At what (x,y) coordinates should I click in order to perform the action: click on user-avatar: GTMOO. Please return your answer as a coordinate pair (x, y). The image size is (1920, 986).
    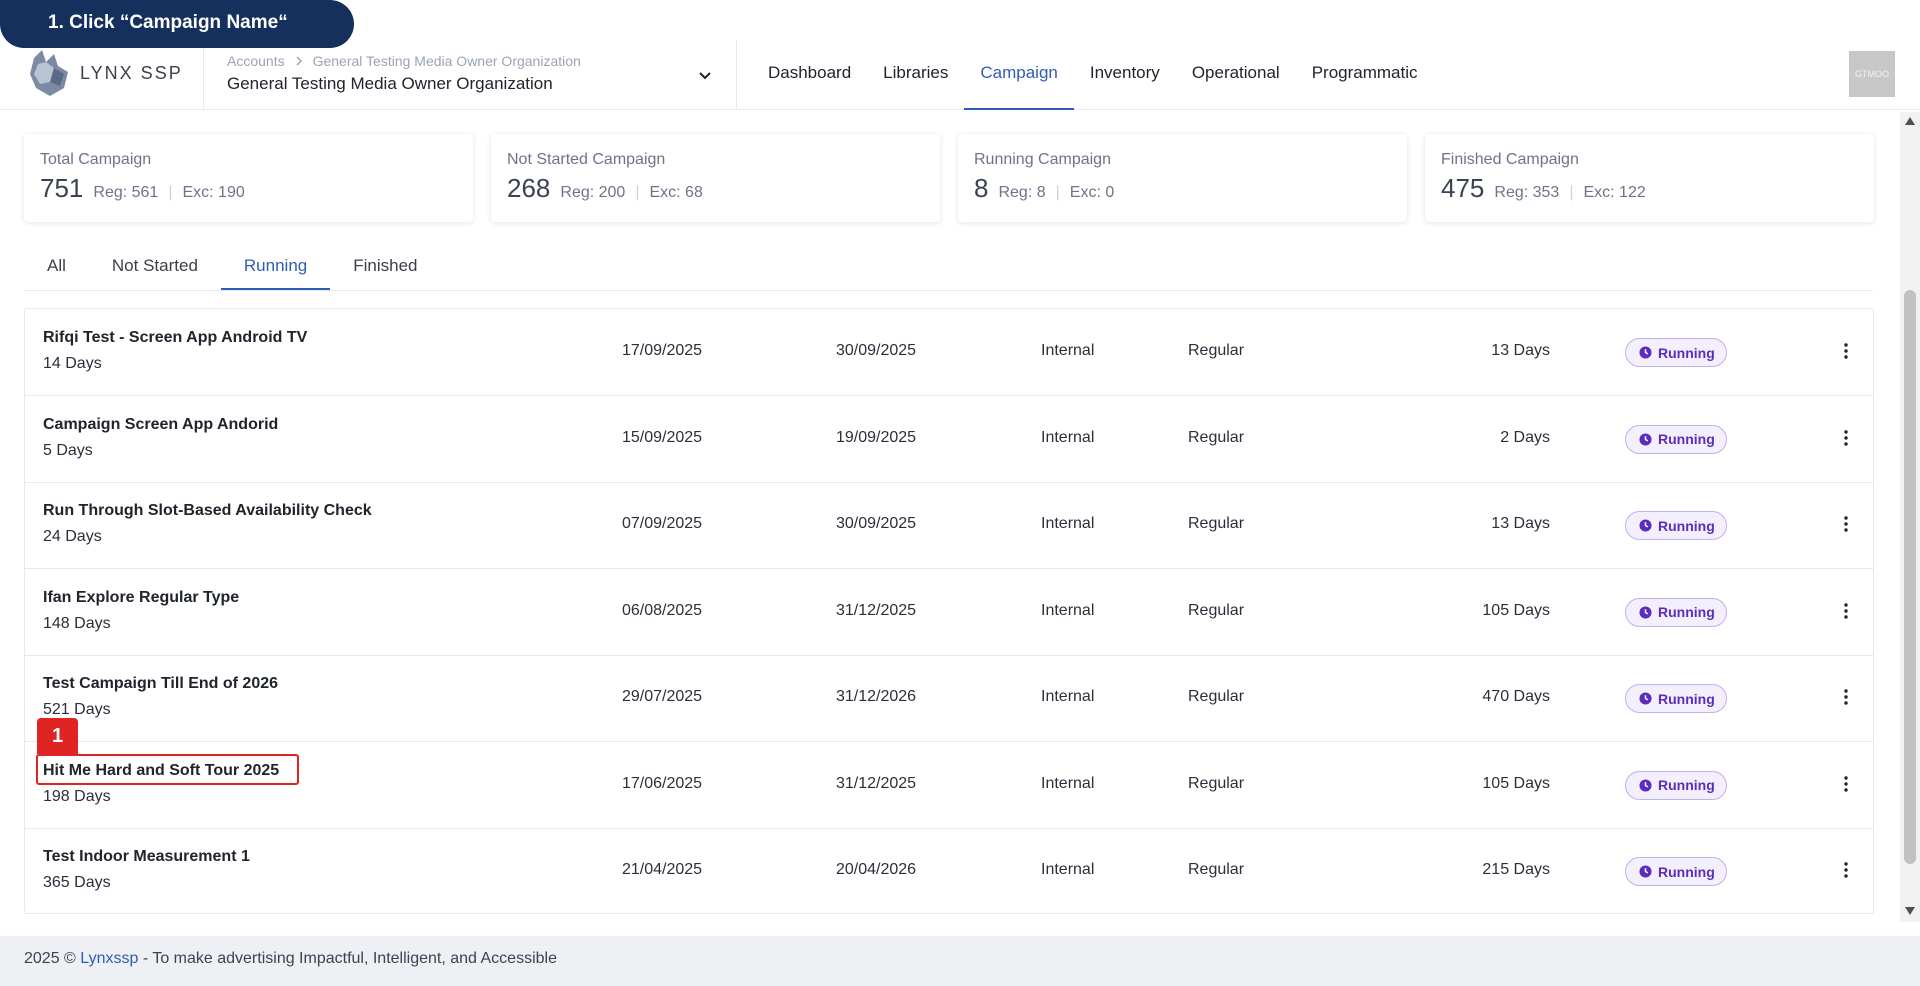
    Looking at the image, I should click on (1872, 74).